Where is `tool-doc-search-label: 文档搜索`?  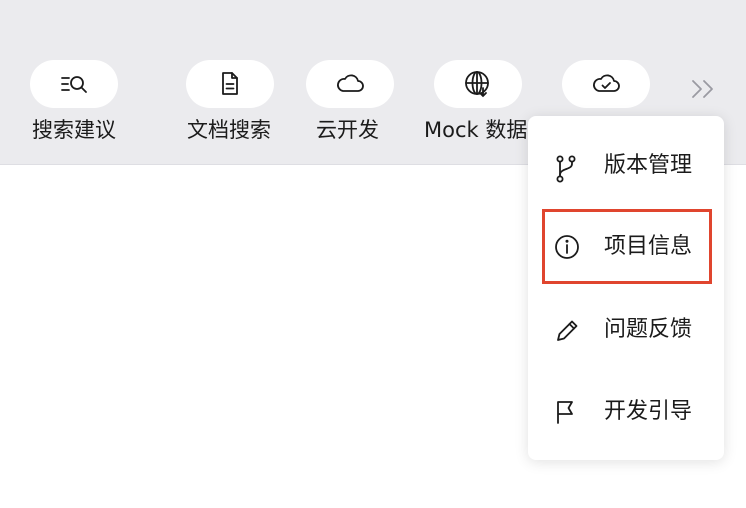
tool-doc-search-label: 文档搜索 is located at coordinates (229, 130).